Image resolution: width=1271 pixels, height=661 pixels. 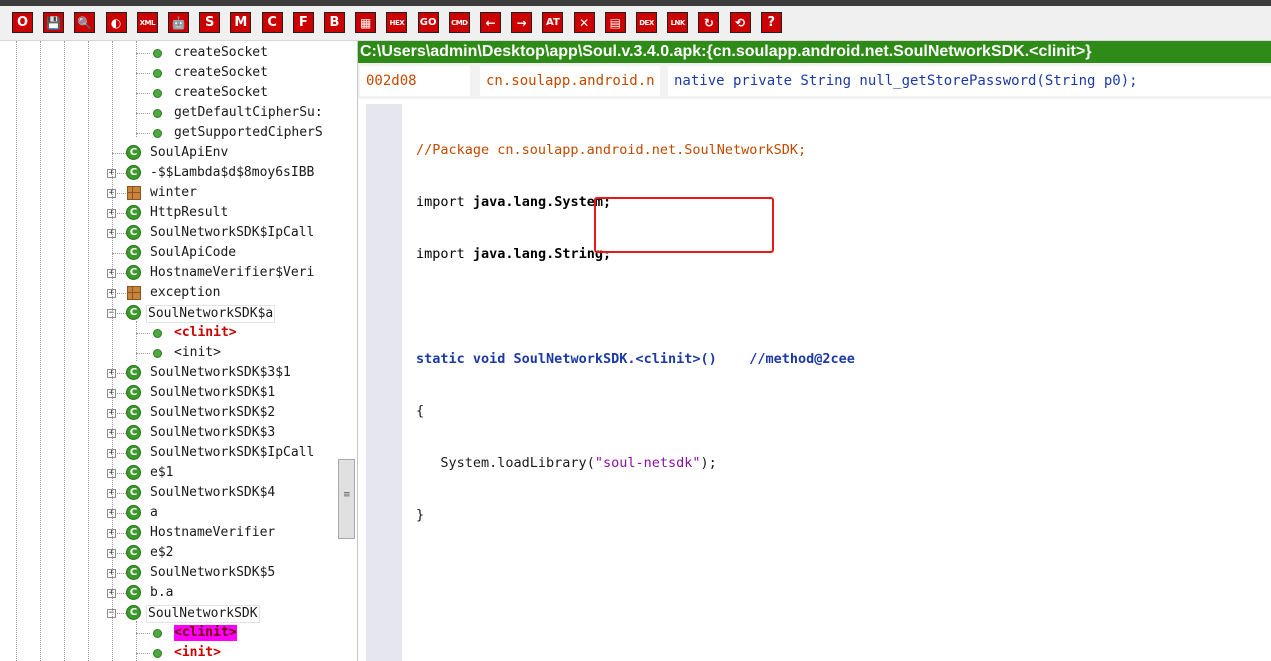 What do you see at coordinates (147, 22) in the screenshot?
I see `xml-button: XML` at bounding box center [147, 22].